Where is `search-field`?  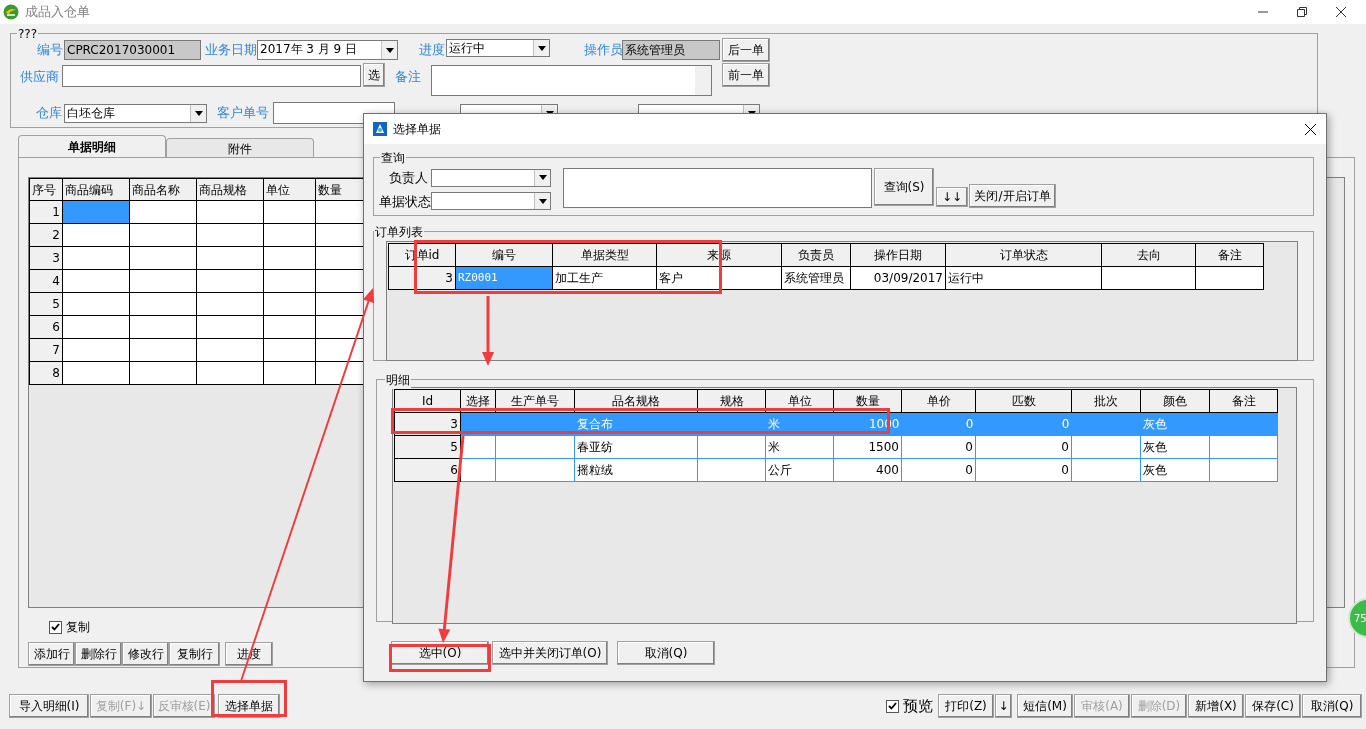
search-field is located at coordinates (717, 188).